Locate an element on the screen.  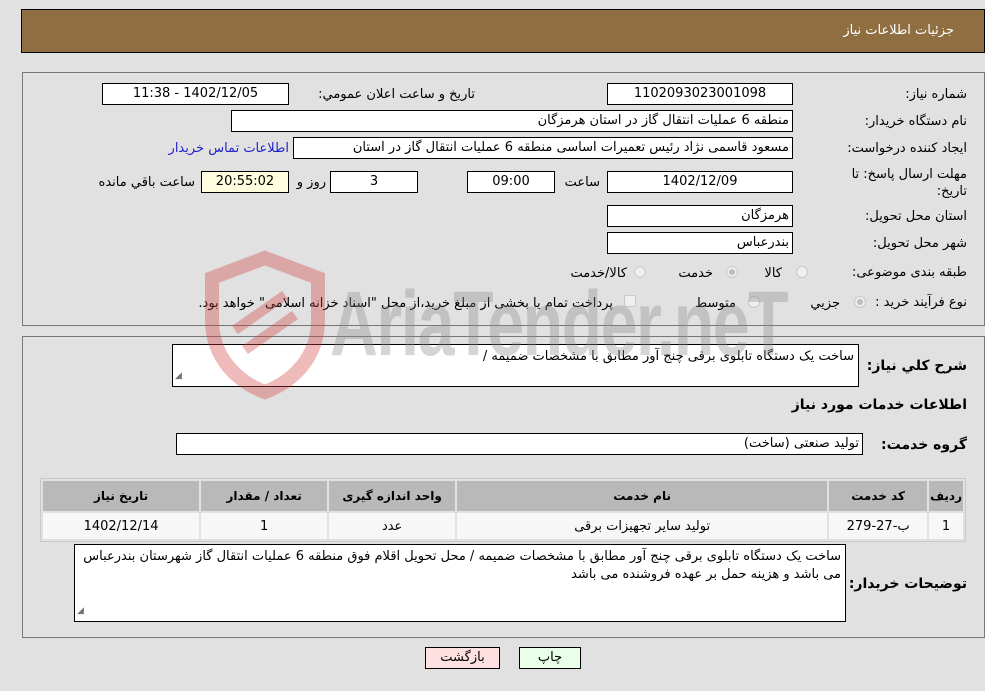
deadline-time-label: ساعت is located at coordinates (582, 182).